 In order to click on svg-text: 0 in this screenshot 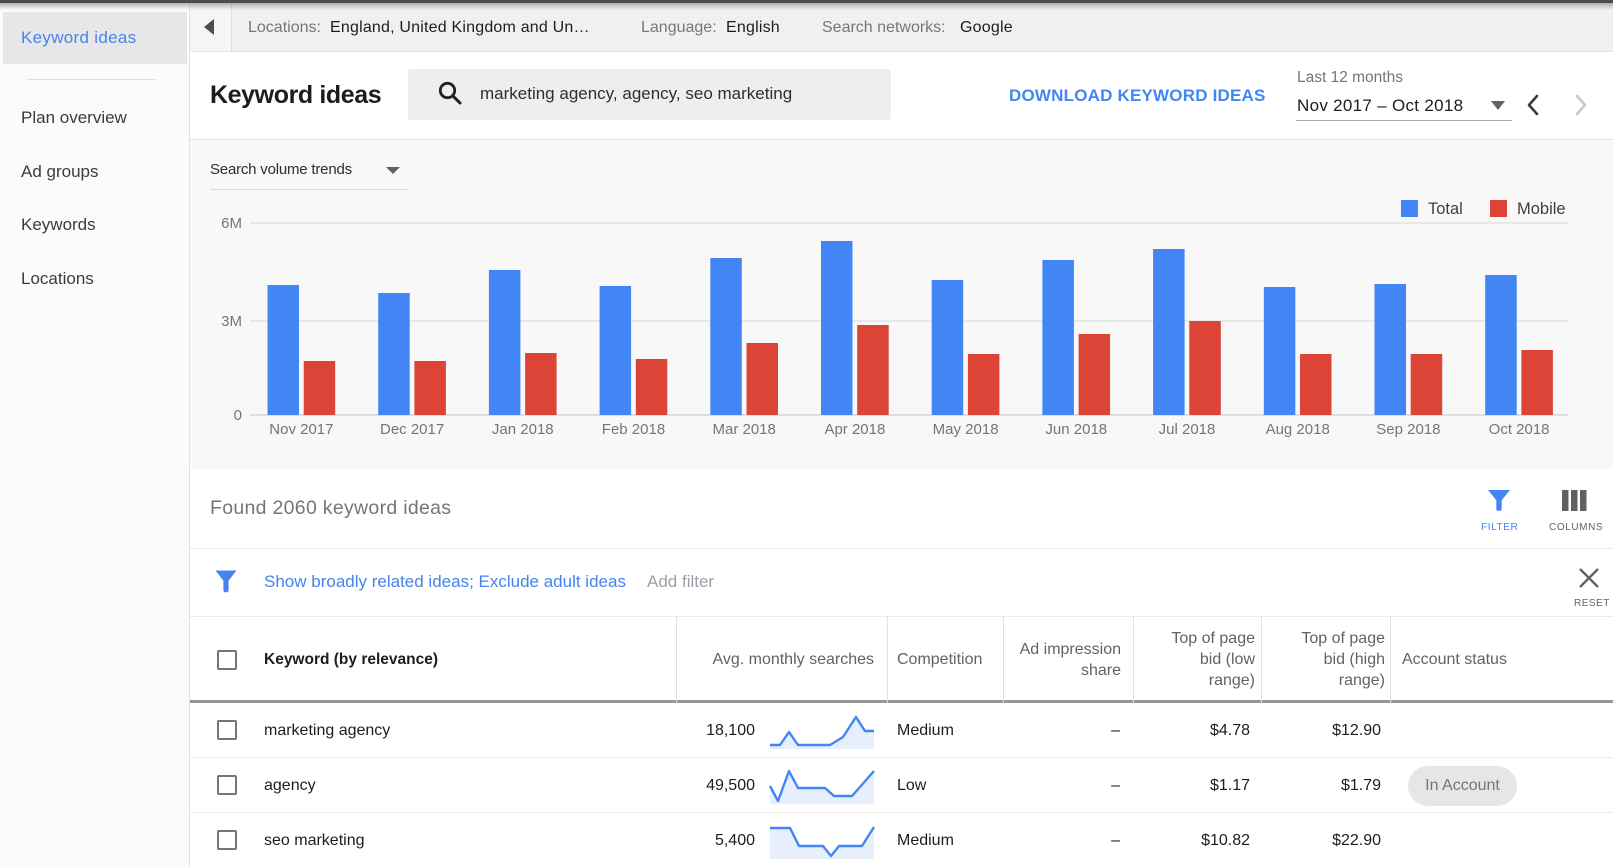, I will do `click(238, 415)`.